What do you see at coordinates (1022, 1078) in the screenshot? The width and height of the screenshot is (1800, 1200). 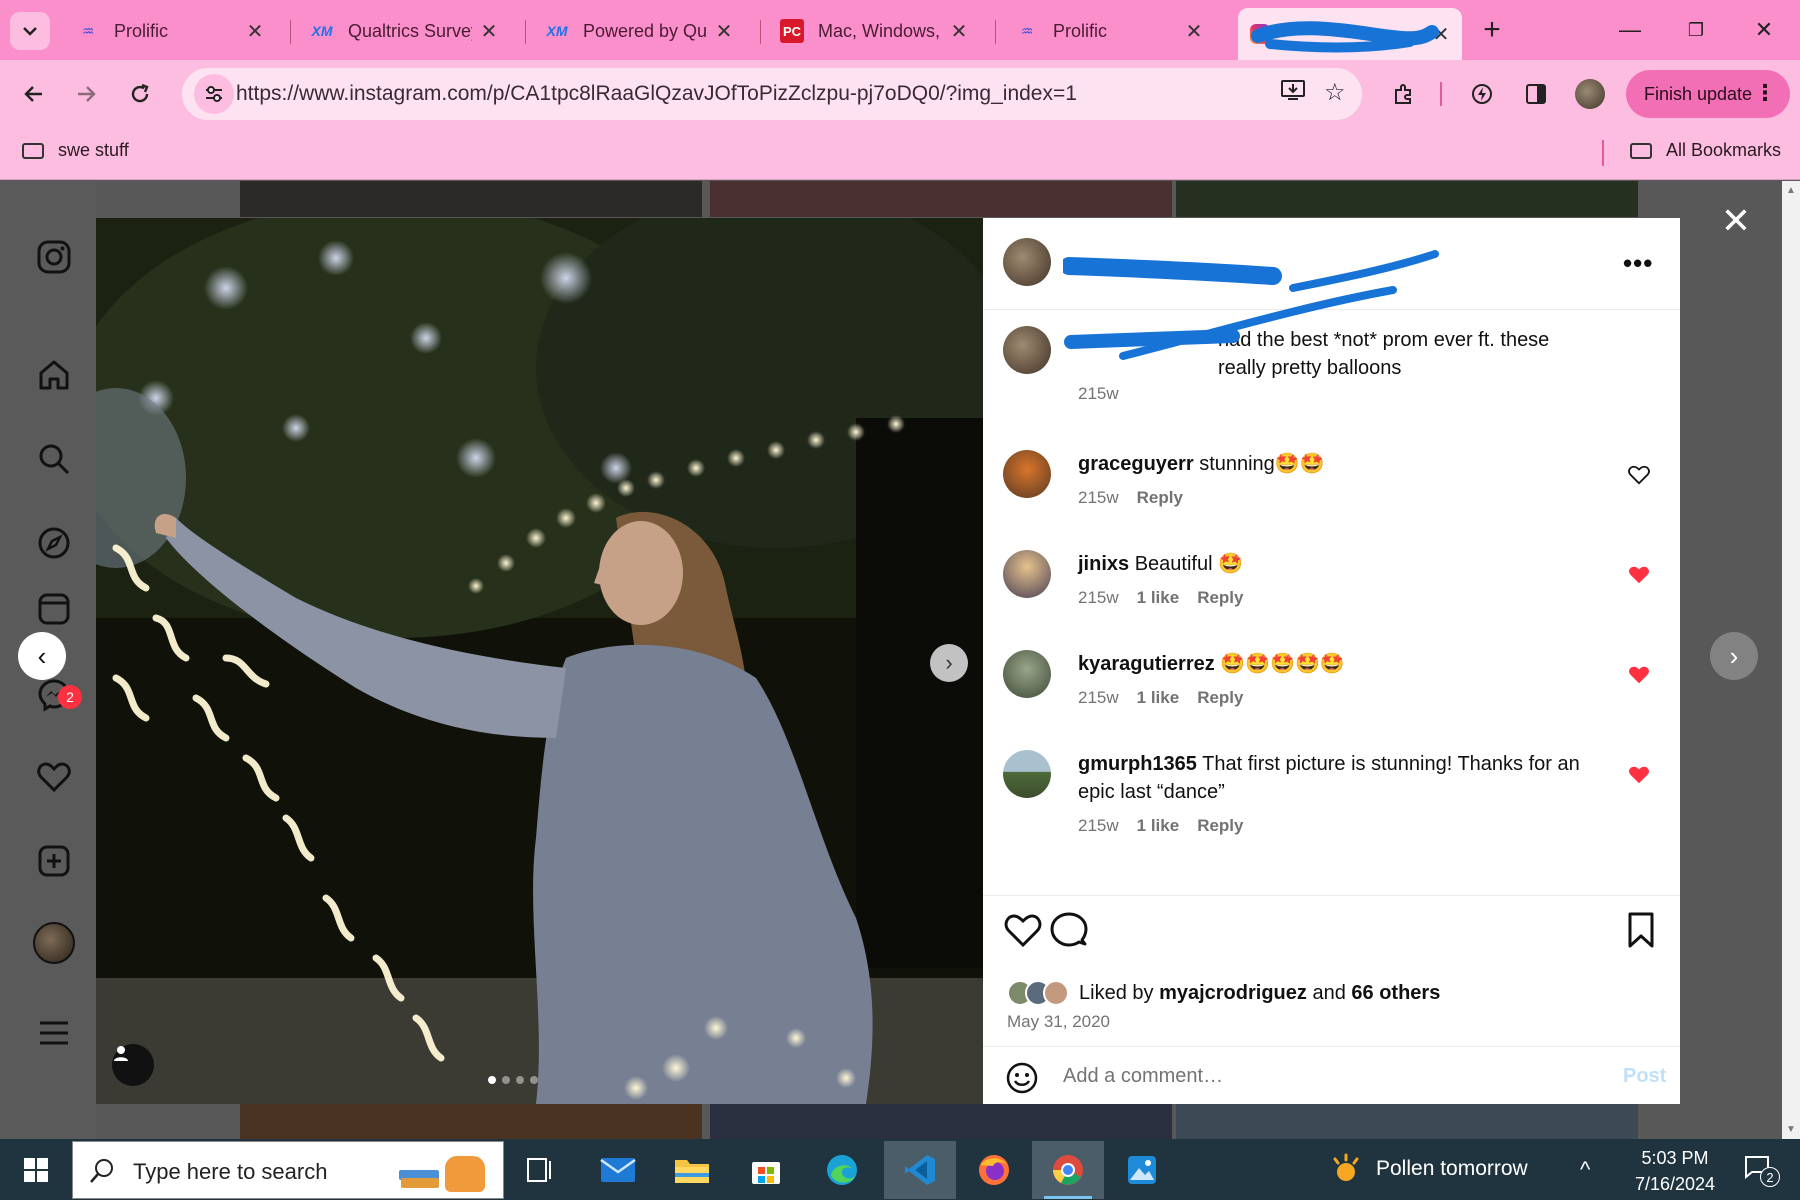 I see `emoji-icon` at bounding box center [1022, 1078].